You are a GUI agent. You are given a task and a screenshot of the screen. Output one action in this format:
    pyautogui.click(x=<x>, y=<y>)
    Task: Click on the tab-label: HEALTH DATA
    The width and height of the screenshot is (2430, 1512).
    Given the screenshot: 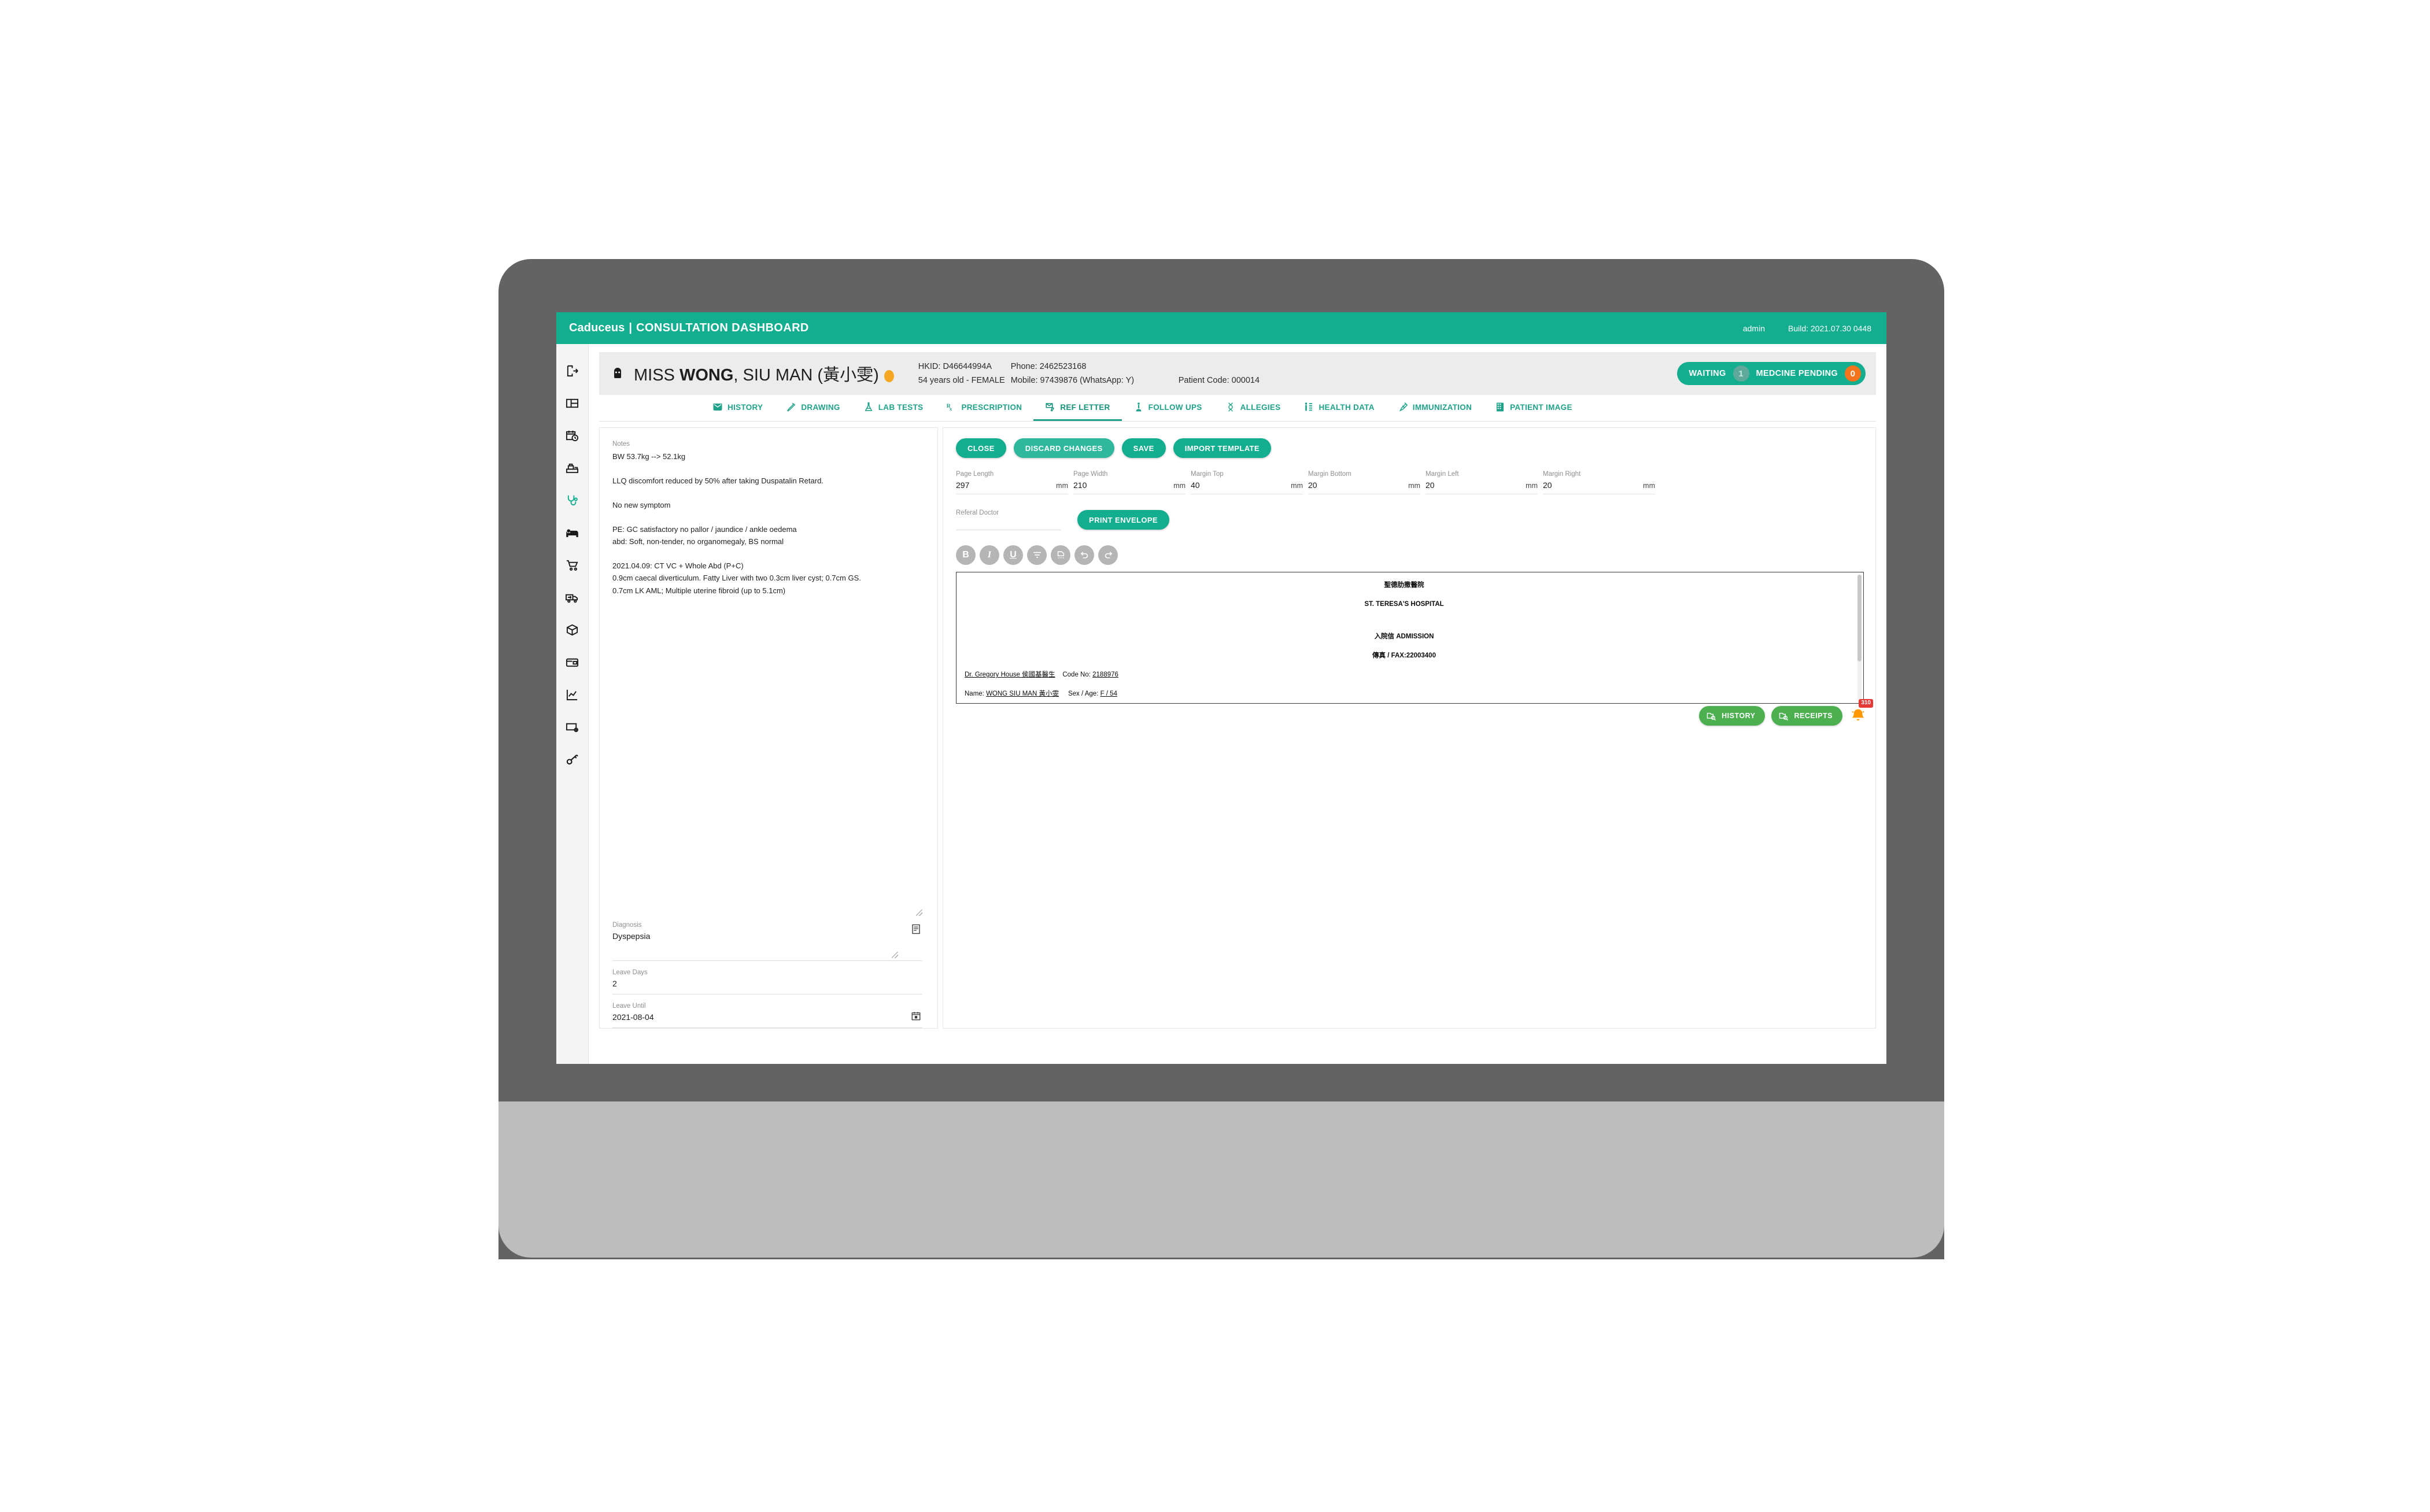 What is the action you would take?
    pyautogui.click(x=1347, y=407)
    